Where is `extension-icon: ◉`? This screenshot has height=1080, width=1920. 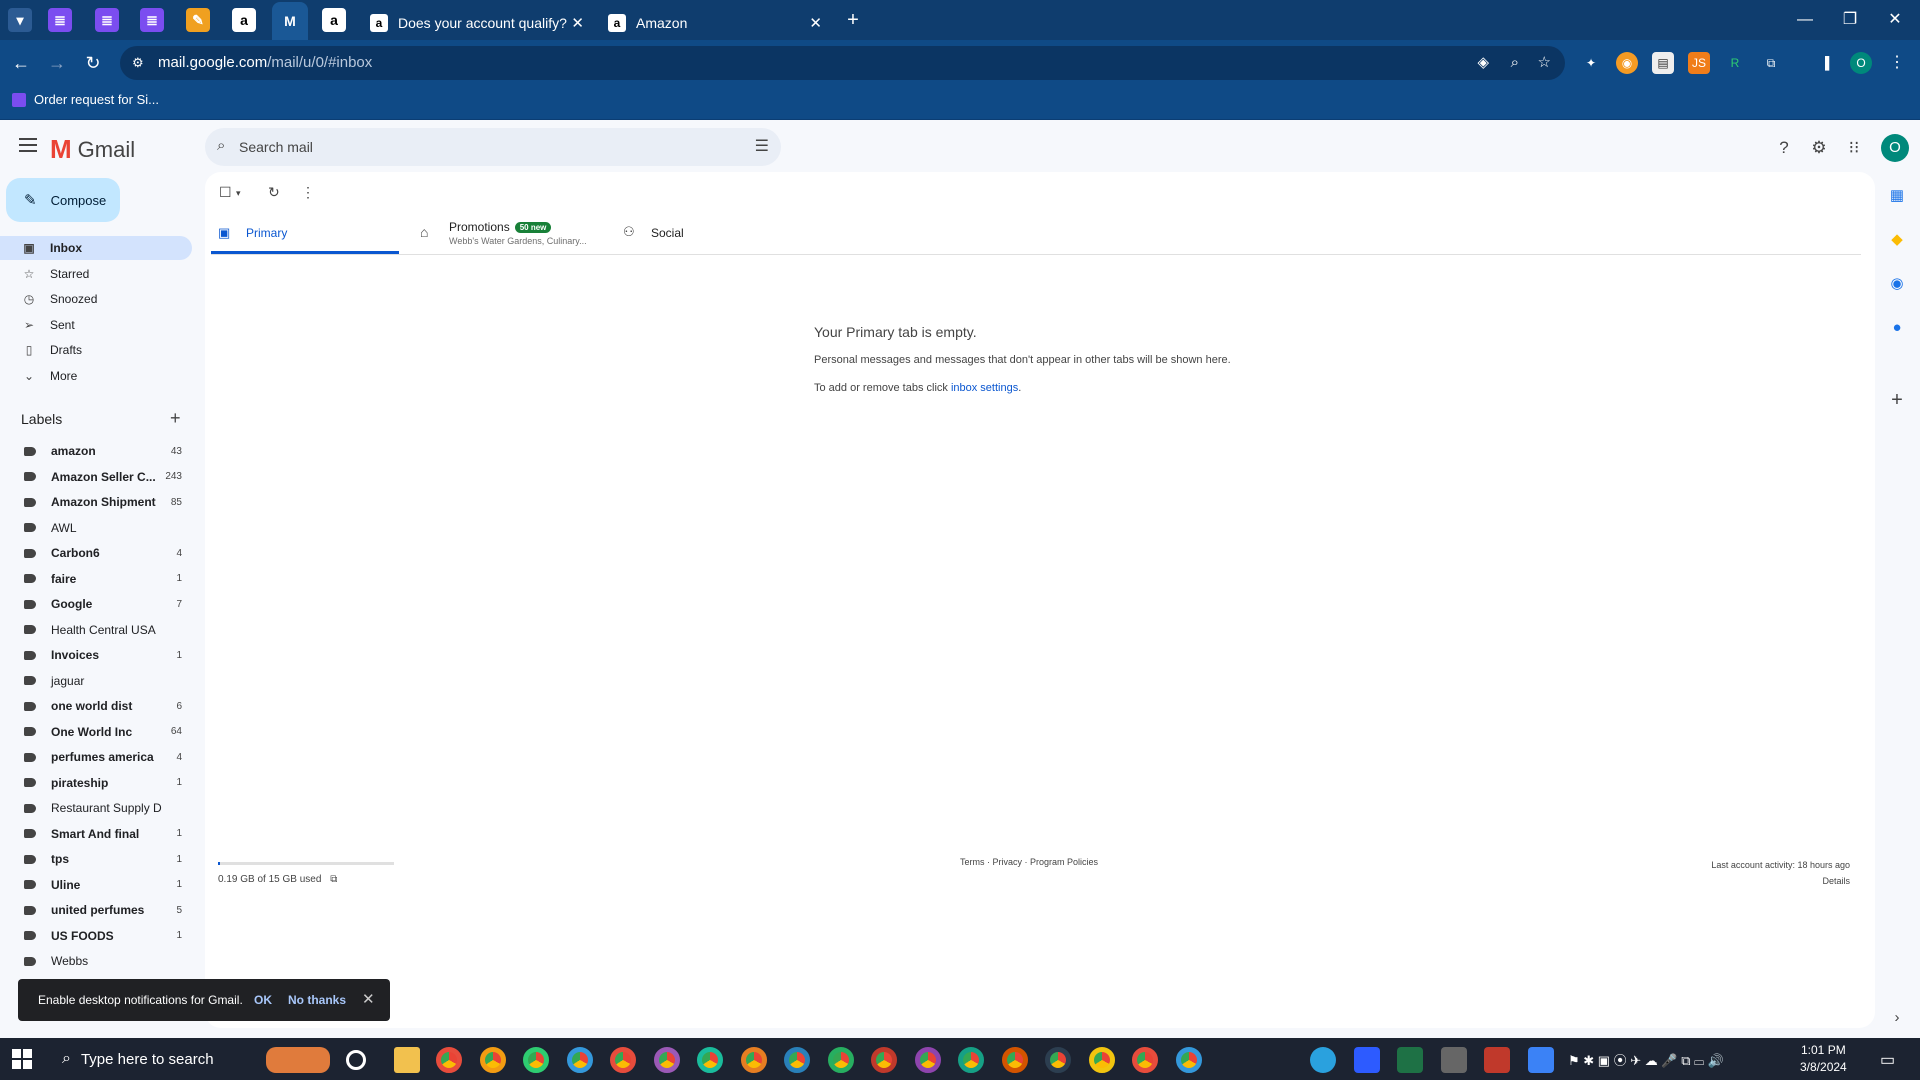
extension-icon: ◉ is located at coordinates (1627, 63).